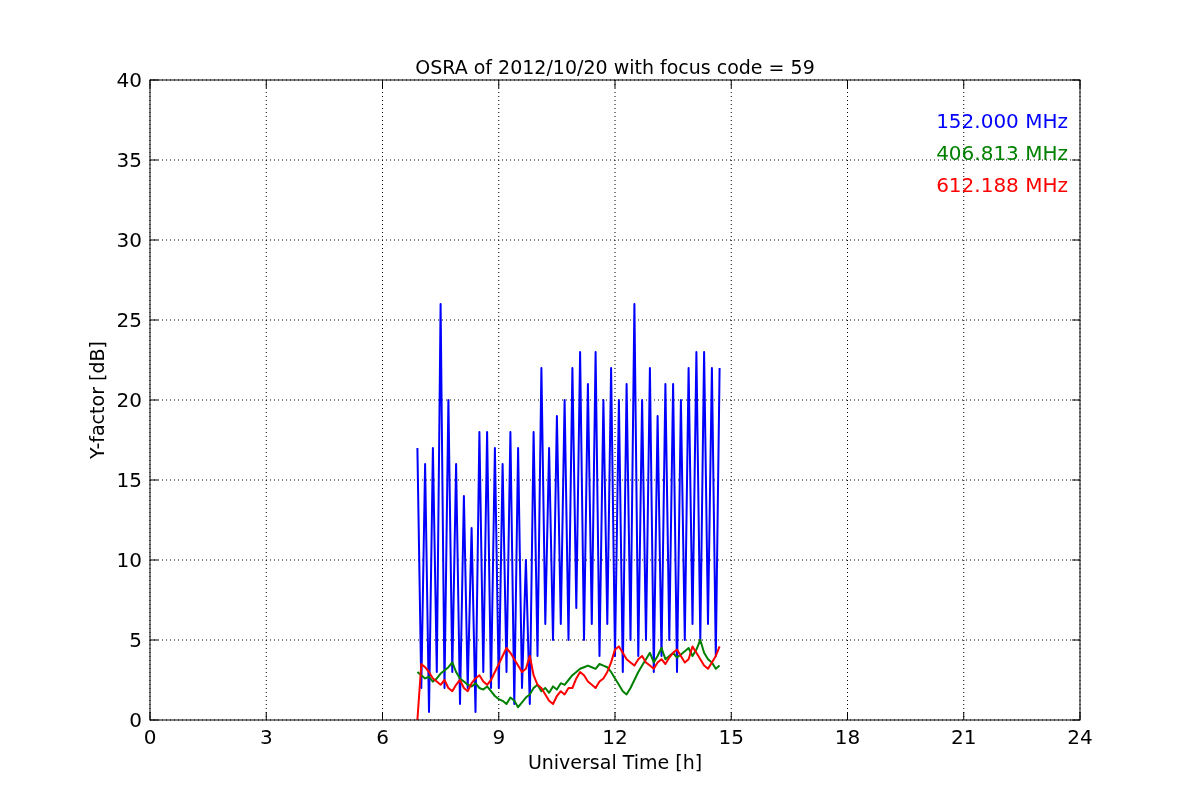 This screenshot has height=800, width=1200. I want to click on tick-label: 21, so click(964, 737).